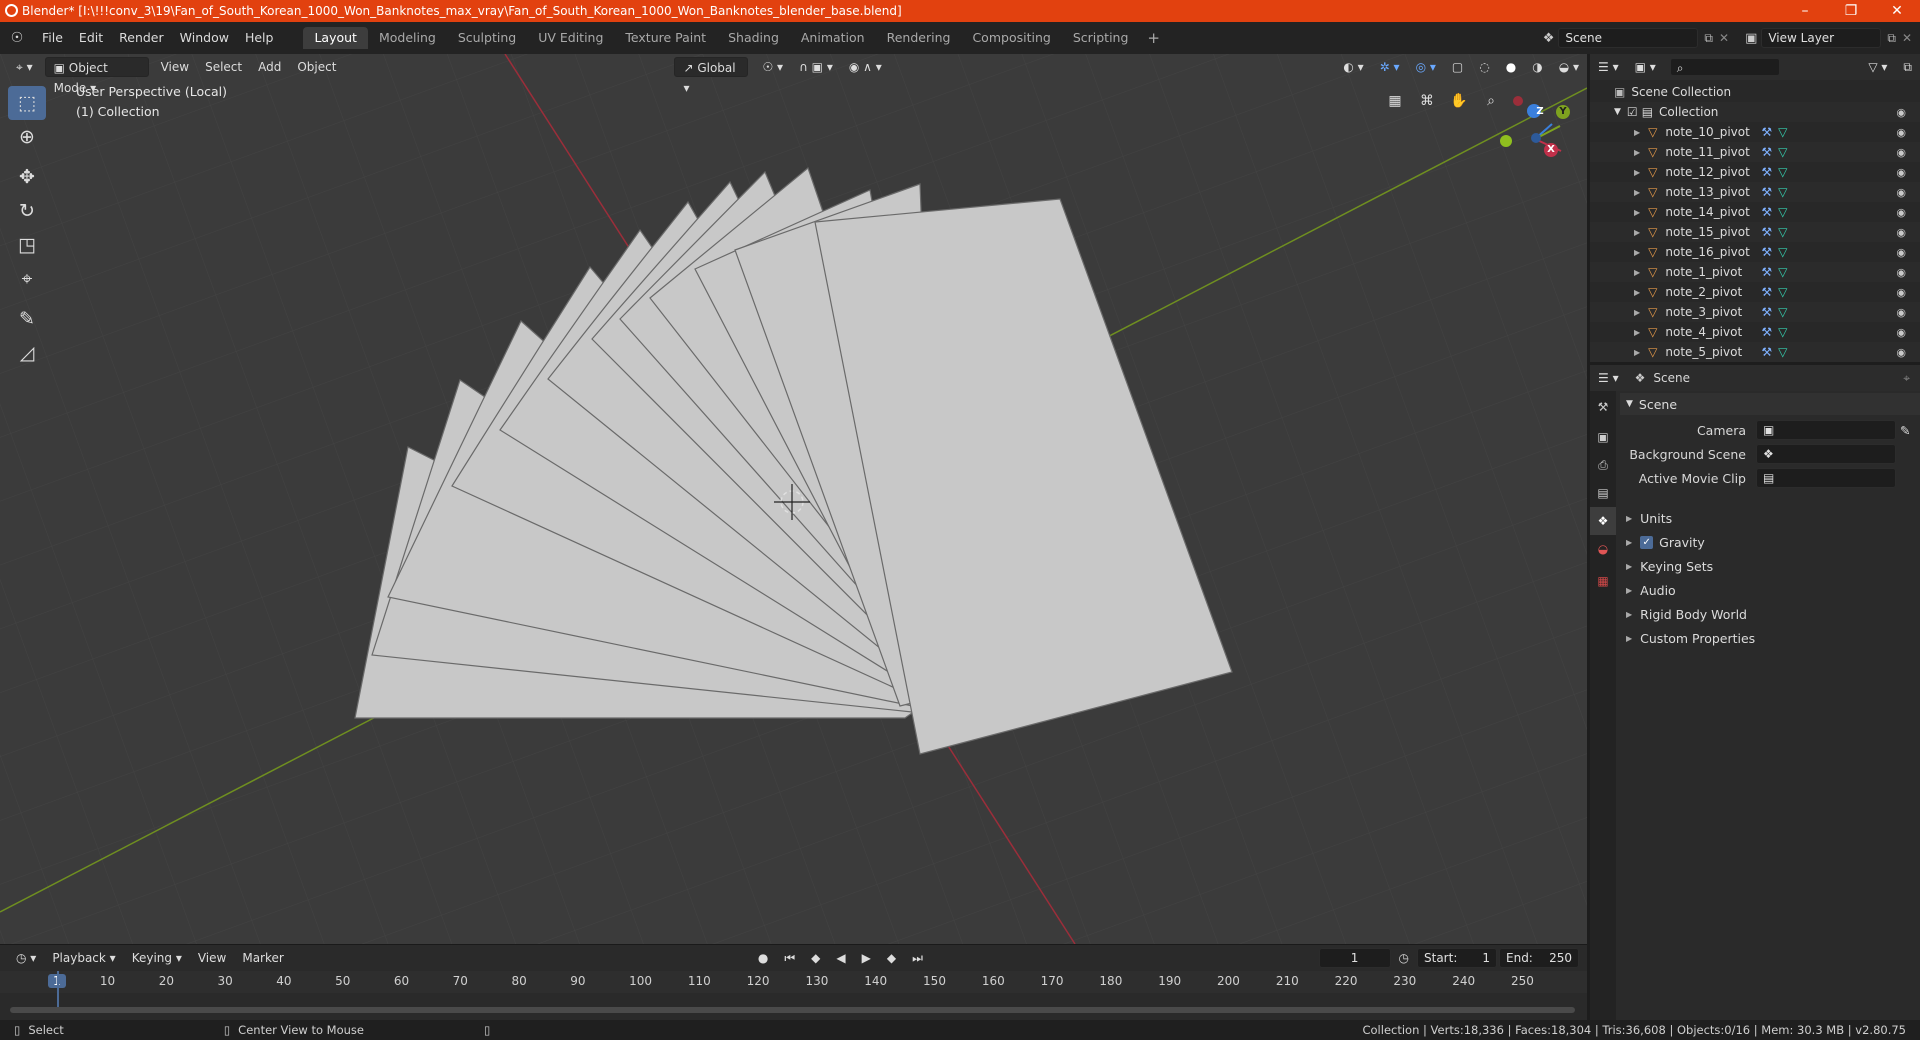 Image resolution: width=1920 pixels, height=1040 pixels. I want to click on view-layer-field: View Layer, so click(1821, 38).